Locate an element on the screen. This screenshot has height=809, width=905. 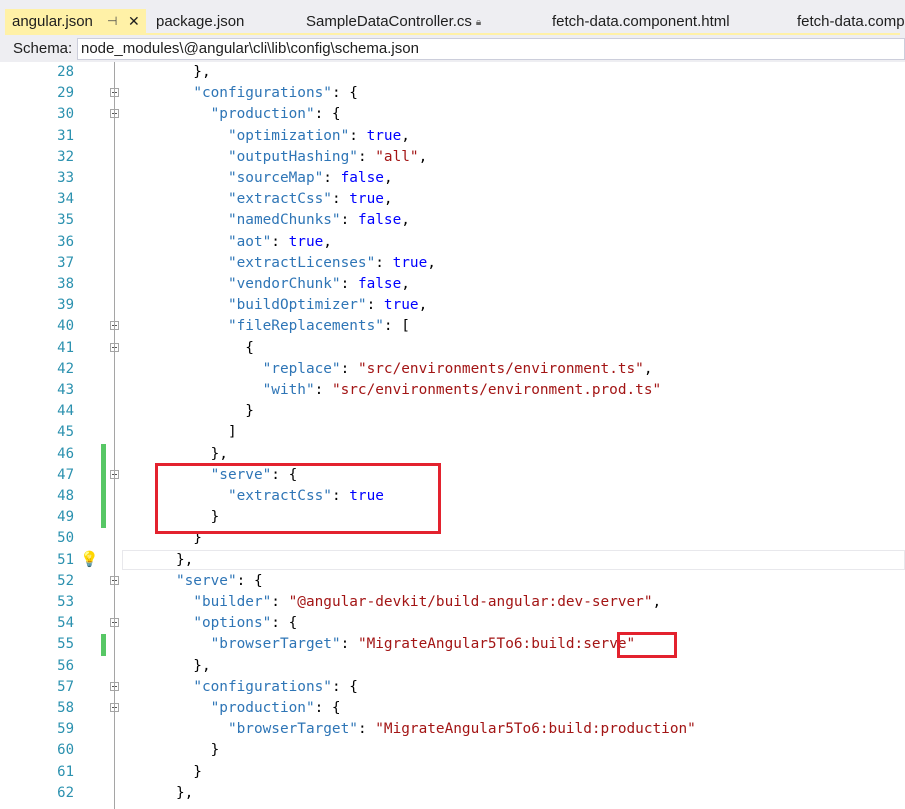
code-line: 58 "production": { is located at coordinates (452, 708).